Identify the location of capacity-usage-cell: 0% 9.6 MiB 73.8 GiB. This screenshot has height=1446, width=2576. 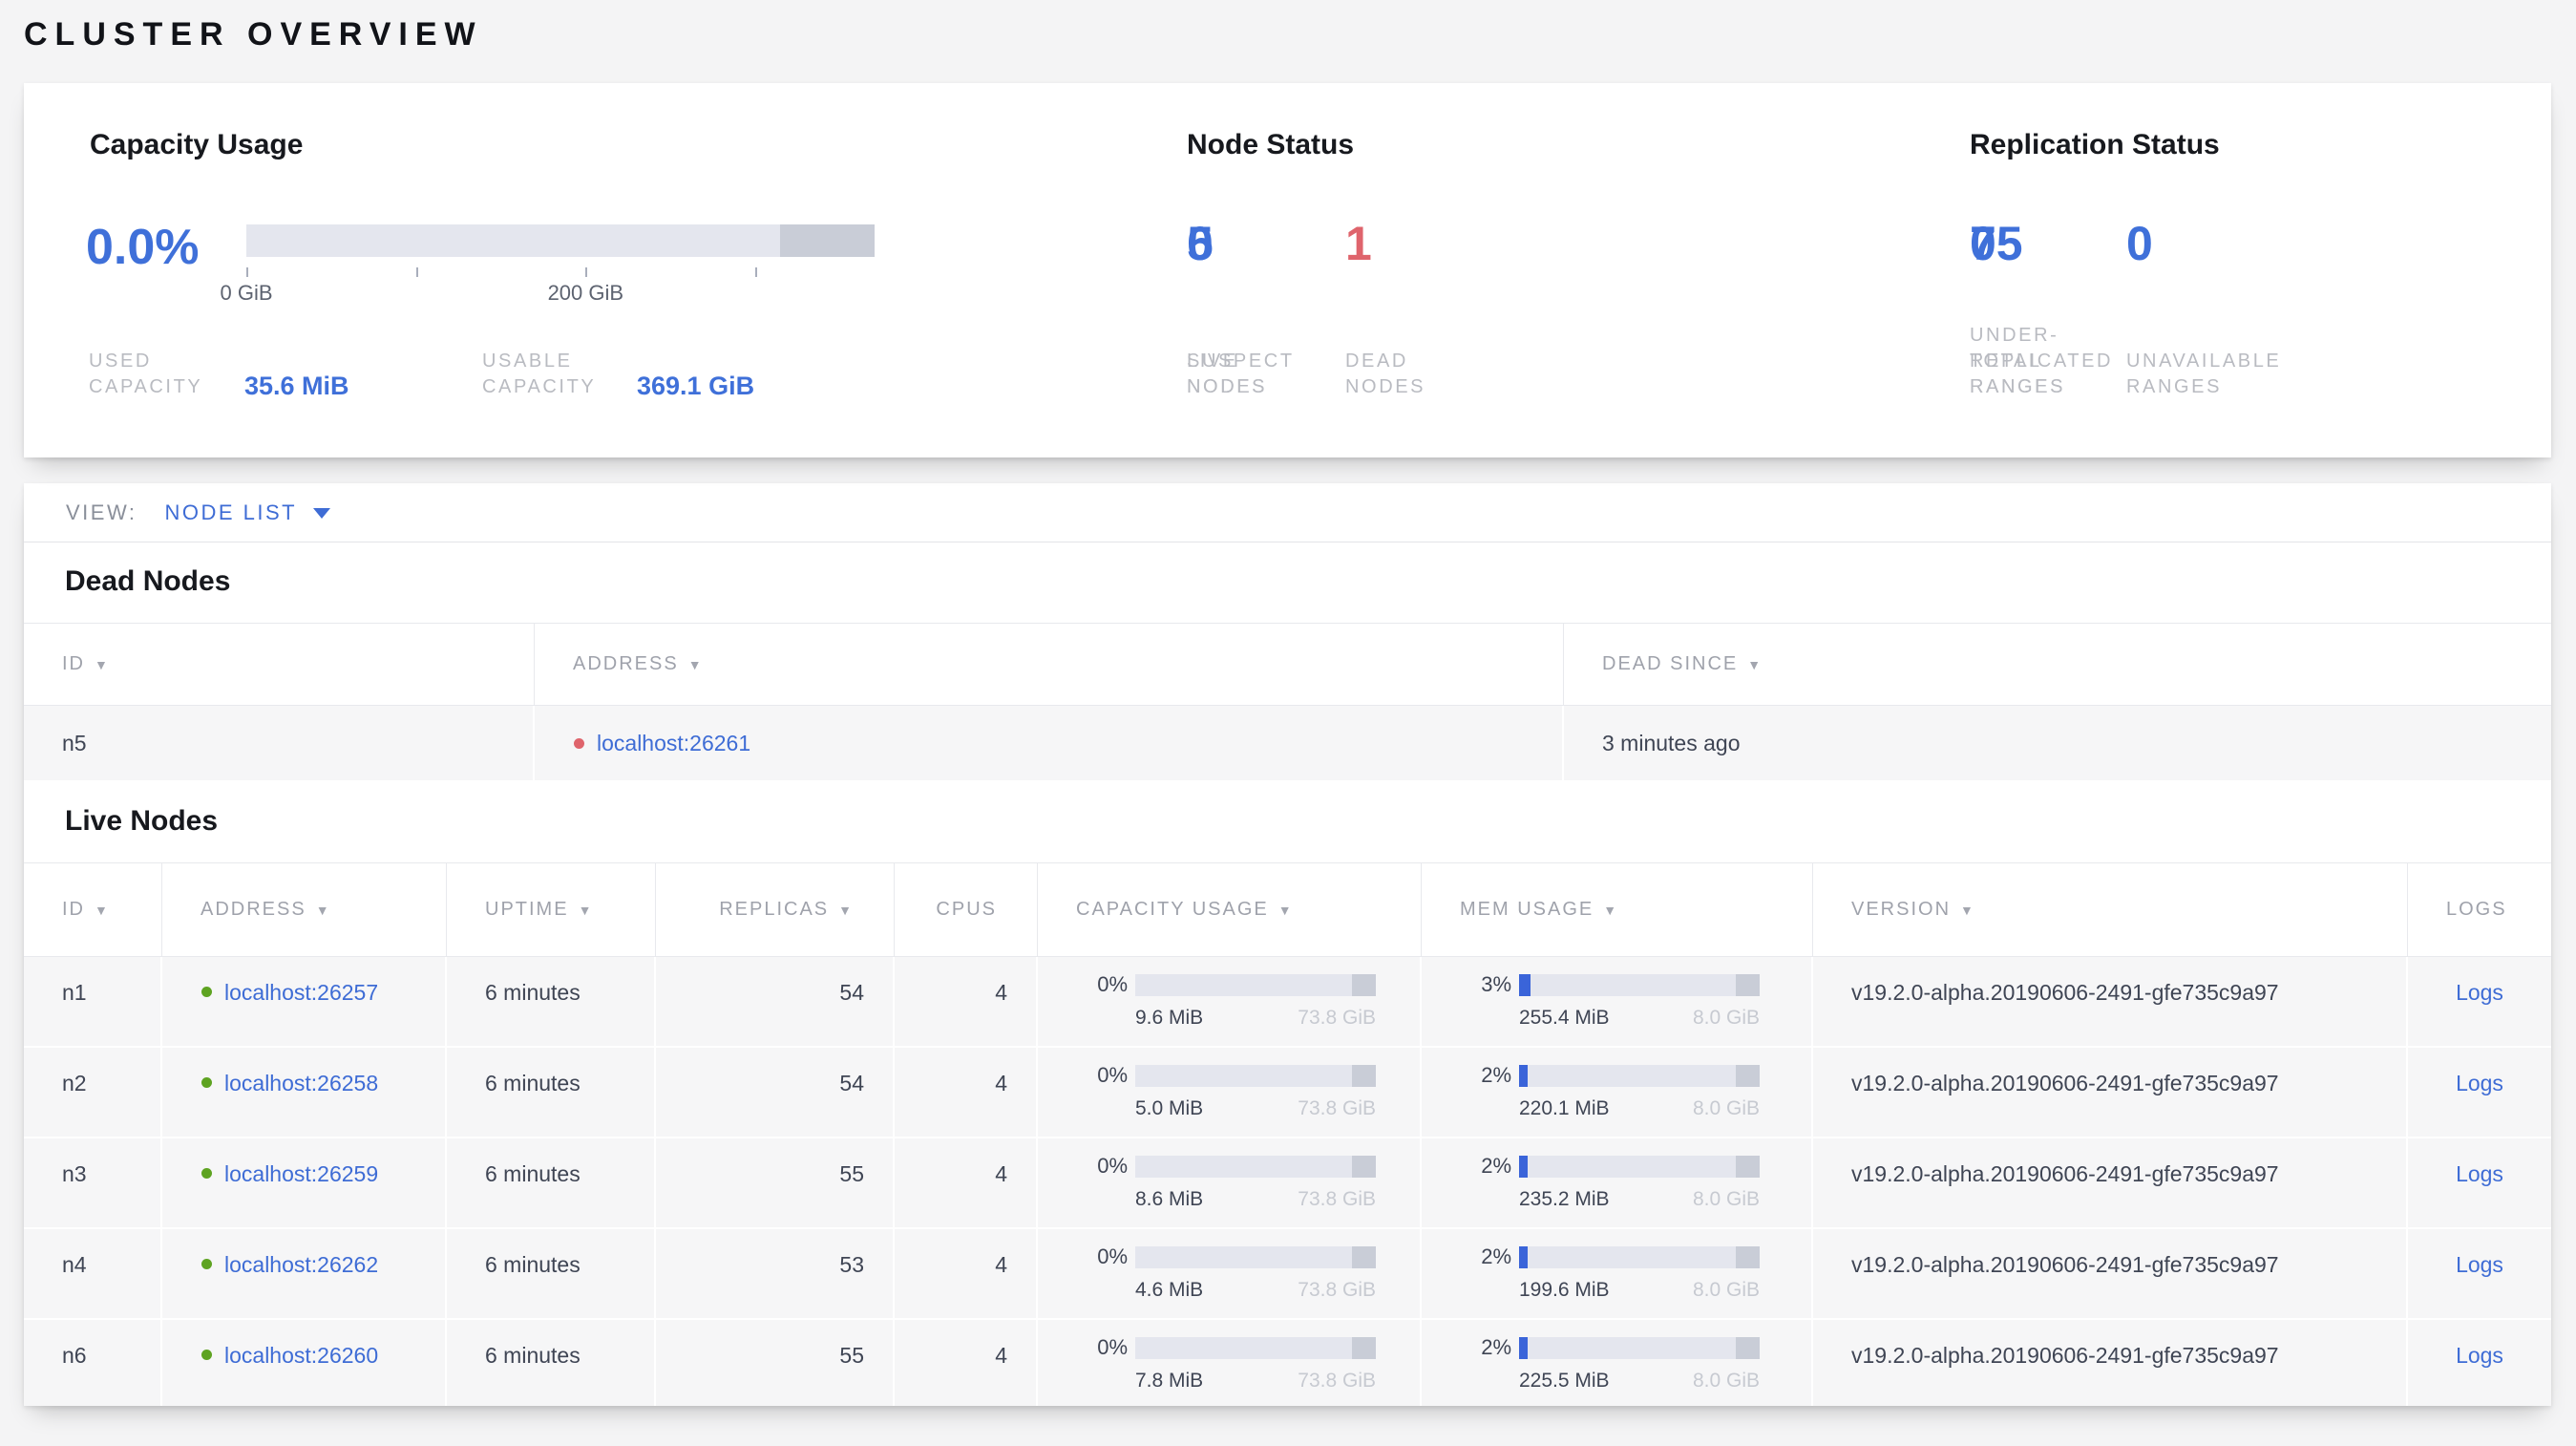
(1230, 1002).